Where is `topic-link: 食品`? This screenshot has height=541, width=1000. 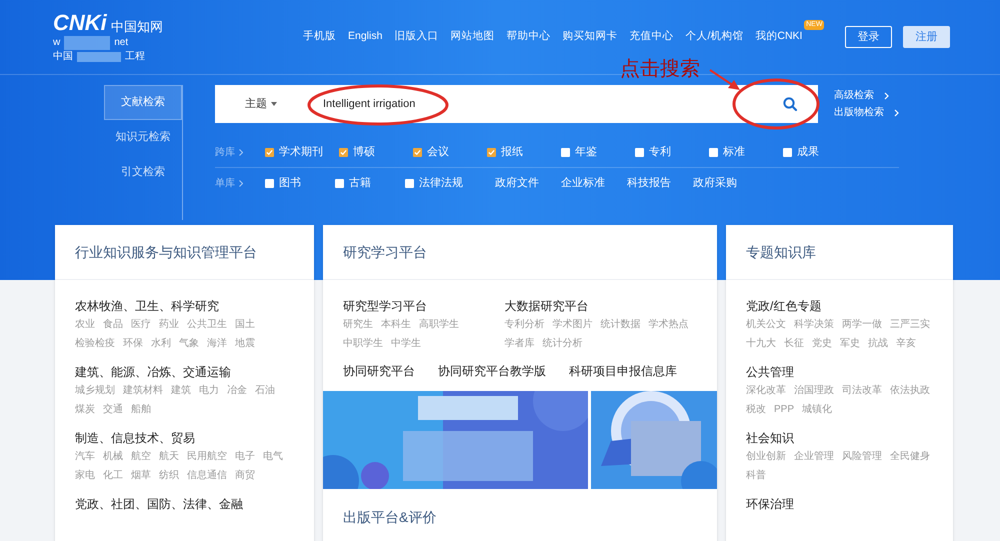
topic-link: 食品 is located at coordinates (113, 324).